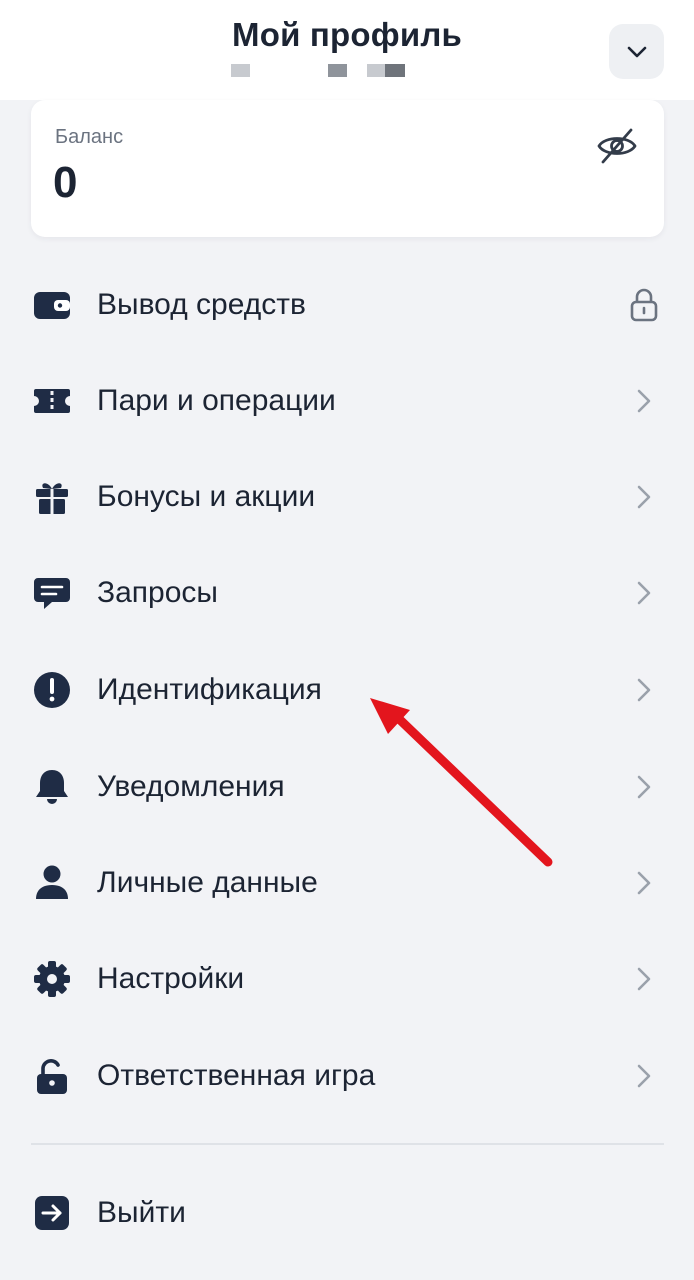  I want to click on logout-button: Выйти, so click(347, 1213).